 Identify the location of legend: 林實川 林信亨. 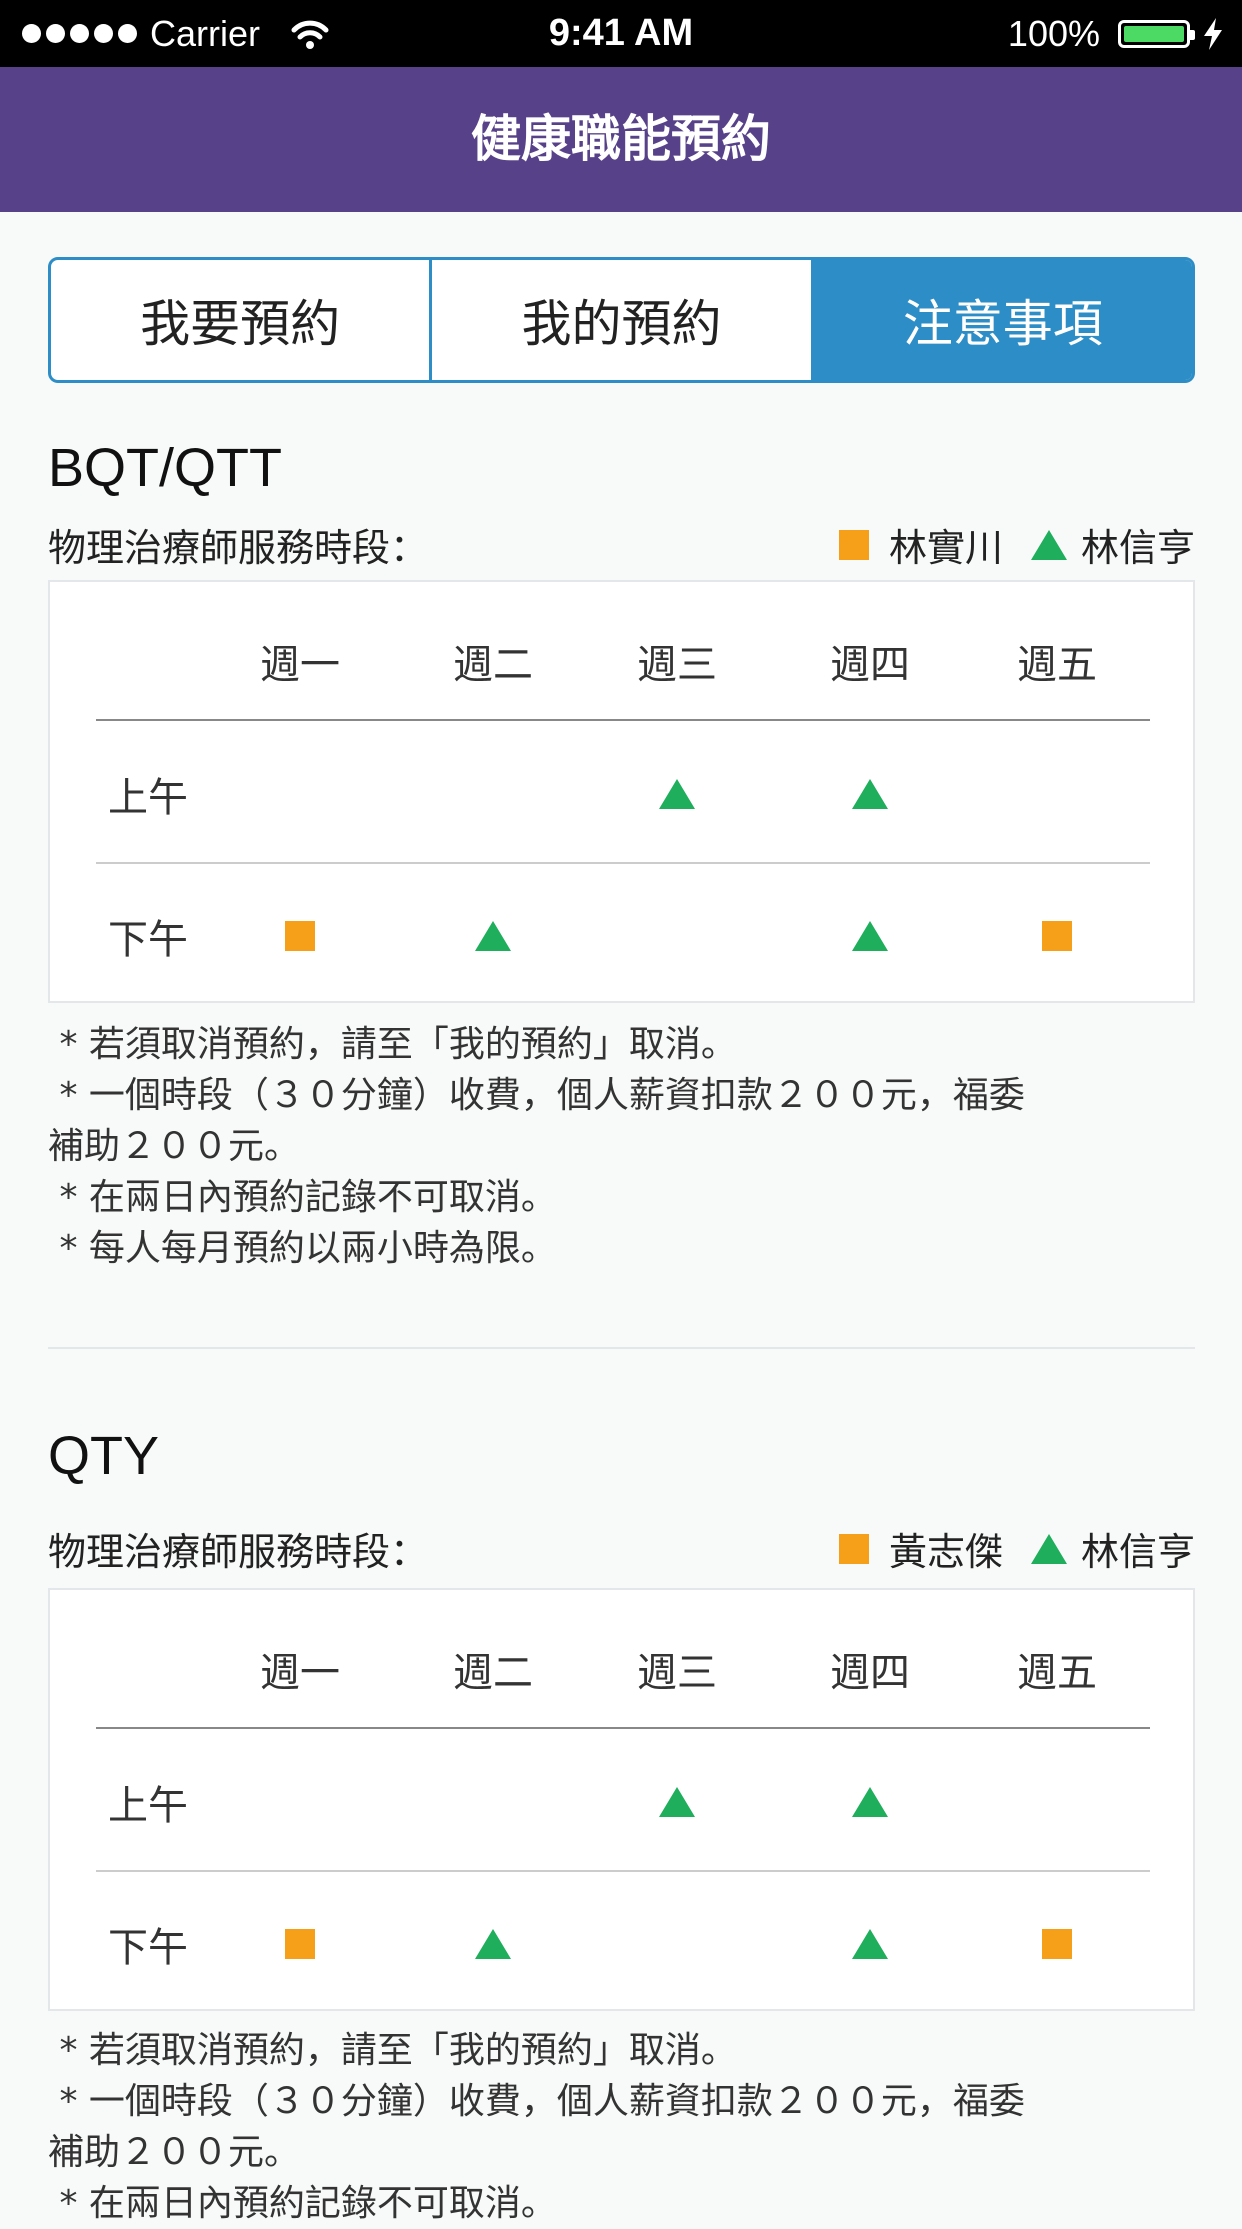
(1016, 544).